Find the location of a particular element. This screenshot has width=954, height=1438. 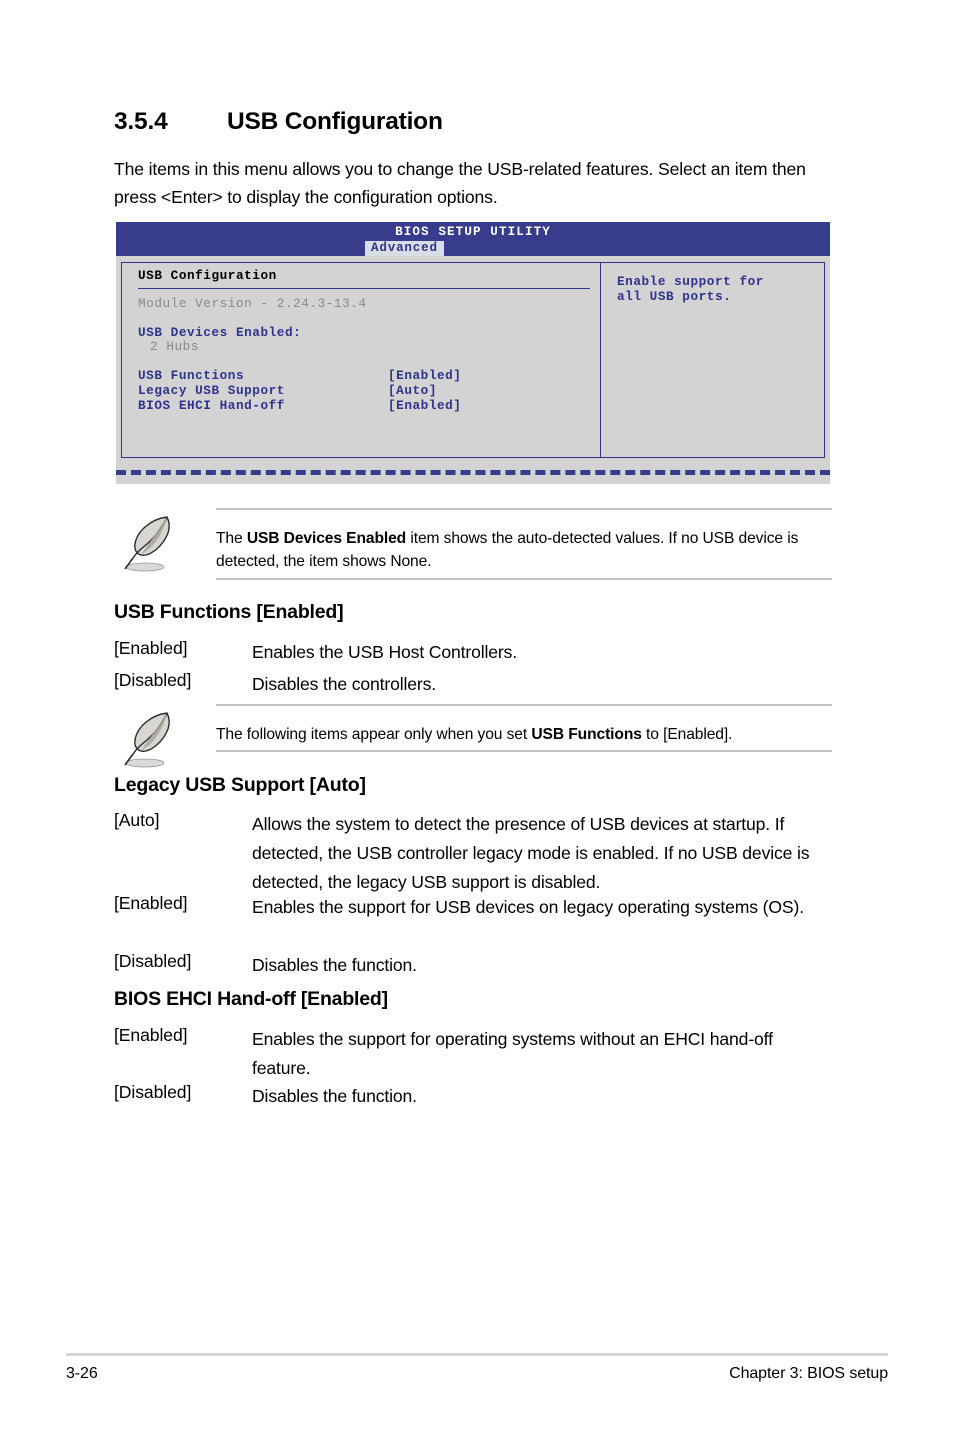

bios-help-line-1: Enable support for is located at coordinates (690, 281).